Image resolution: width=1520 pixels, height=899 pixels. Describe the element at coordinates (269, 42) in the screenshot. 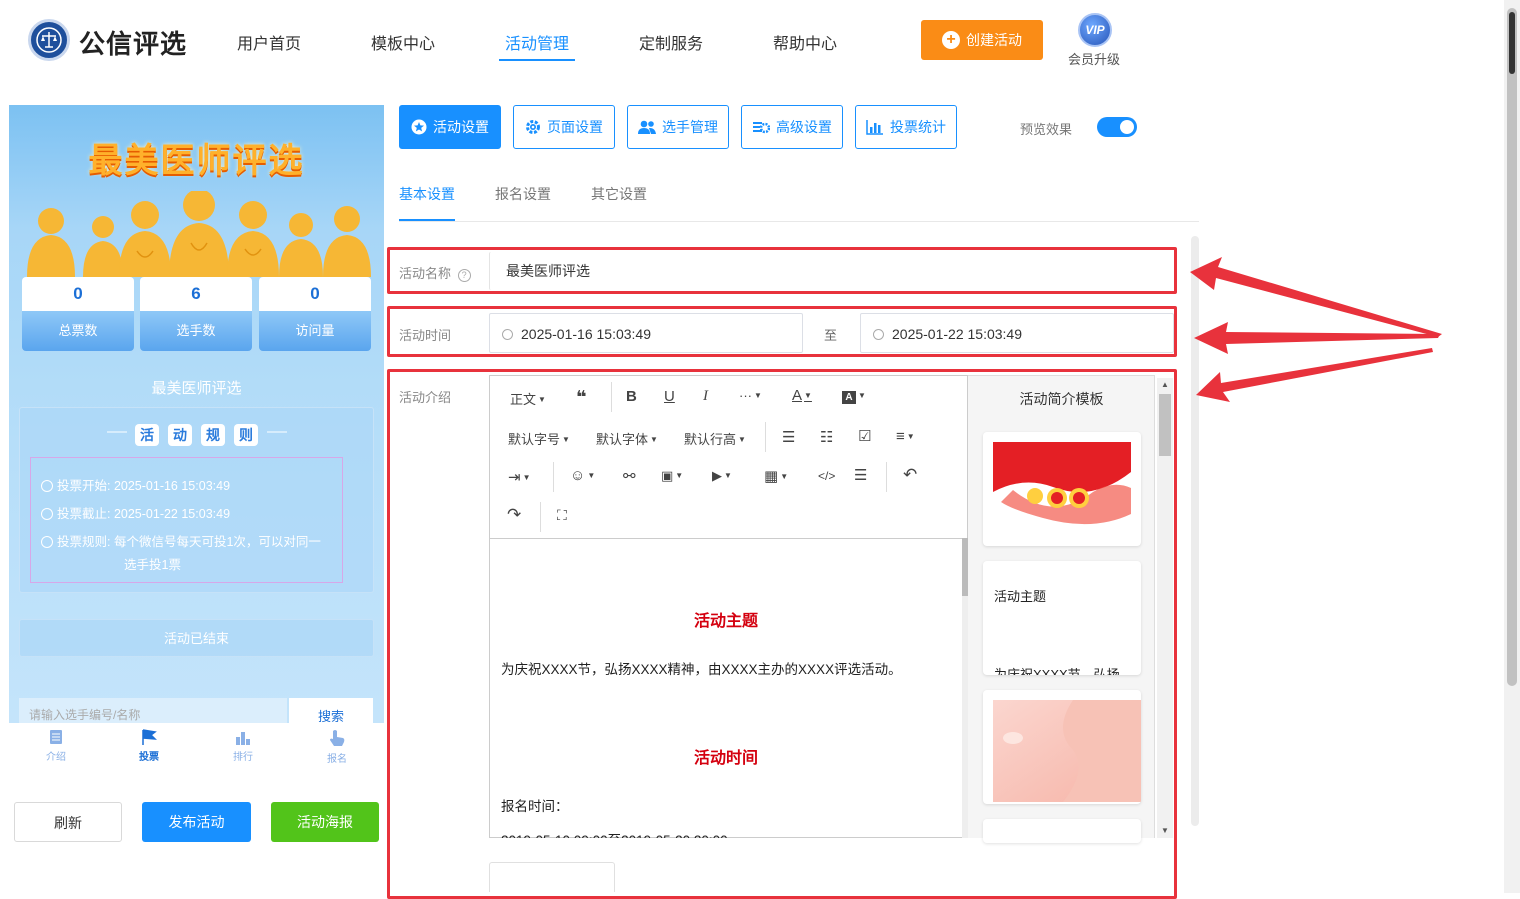

I see `nav-user-home: 用户首页` at that location.